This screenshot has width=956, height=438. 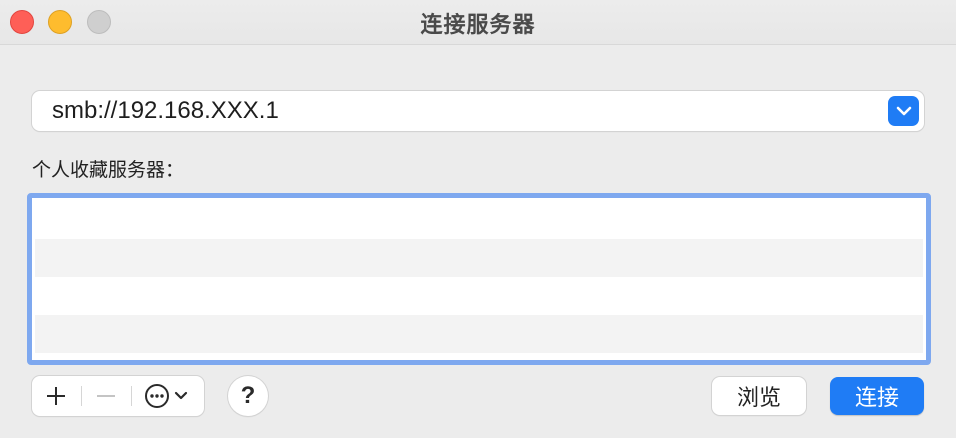 I want to click on title-bar: 连接服务器, so click(x=478, y=22).